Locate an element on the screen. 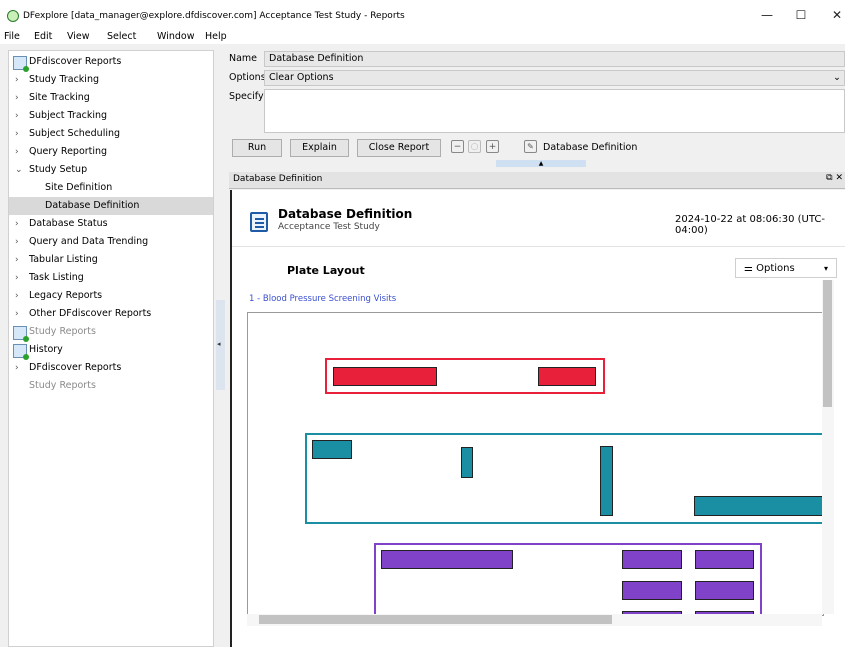 The height and width of the screenshot is (647, 845). menu-help: Help is located at coordinates (216, 36).